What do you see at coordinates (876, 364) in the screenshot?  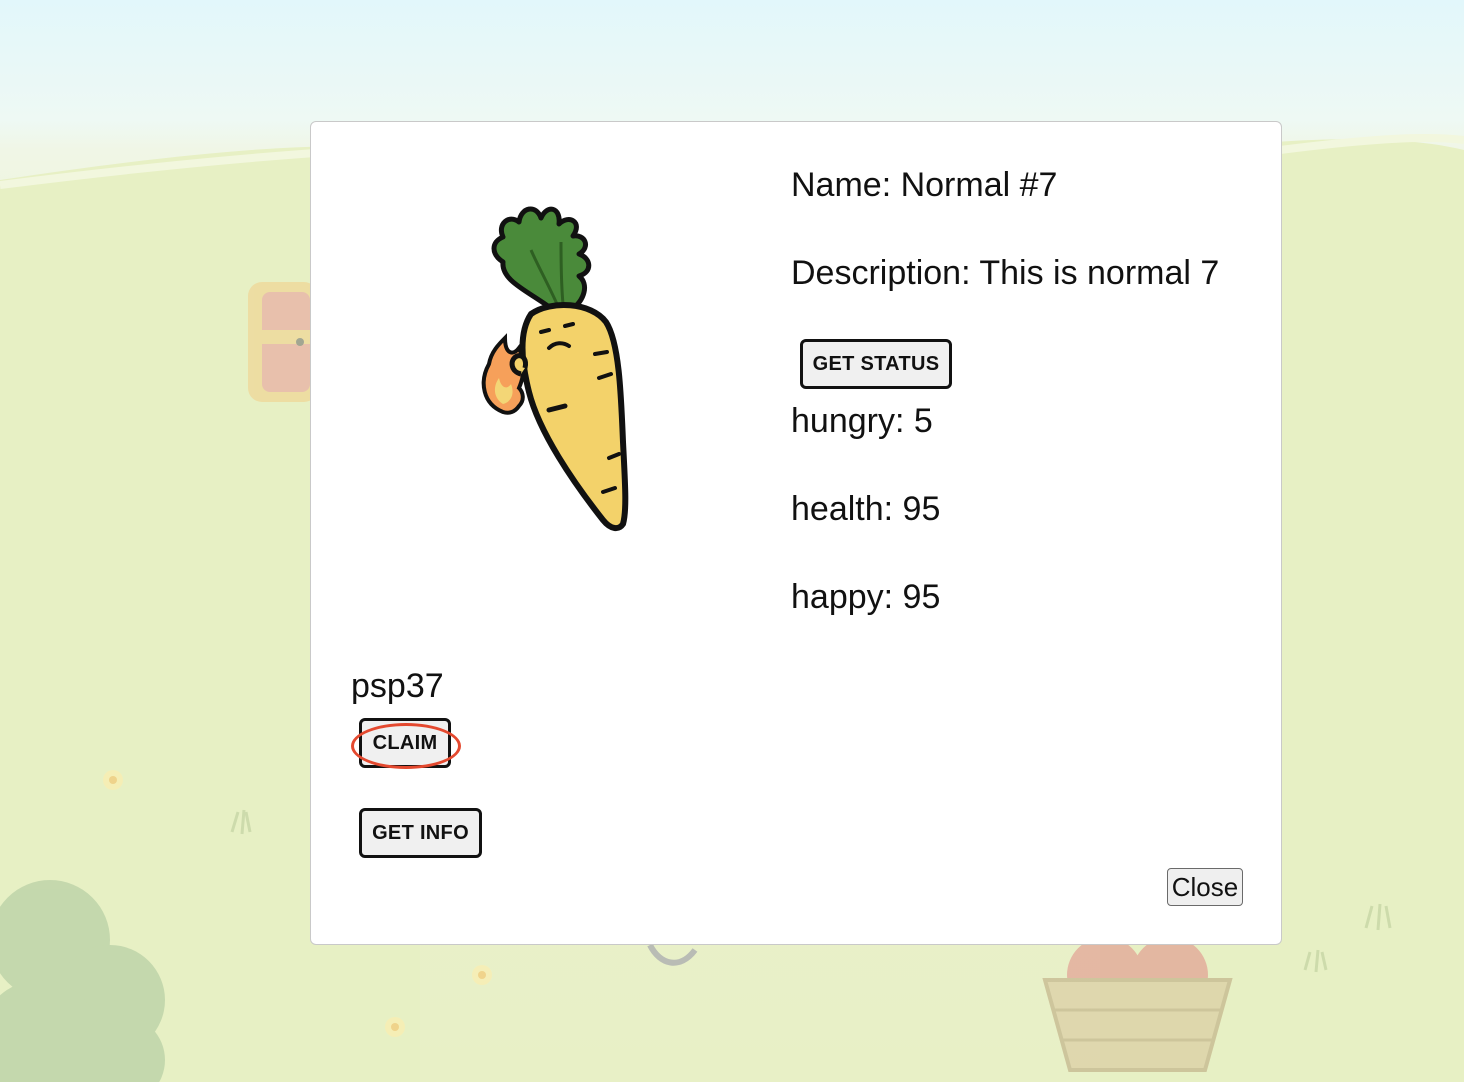 I see `get-status-button: GET STATUS` at bounding box center [876, 364].